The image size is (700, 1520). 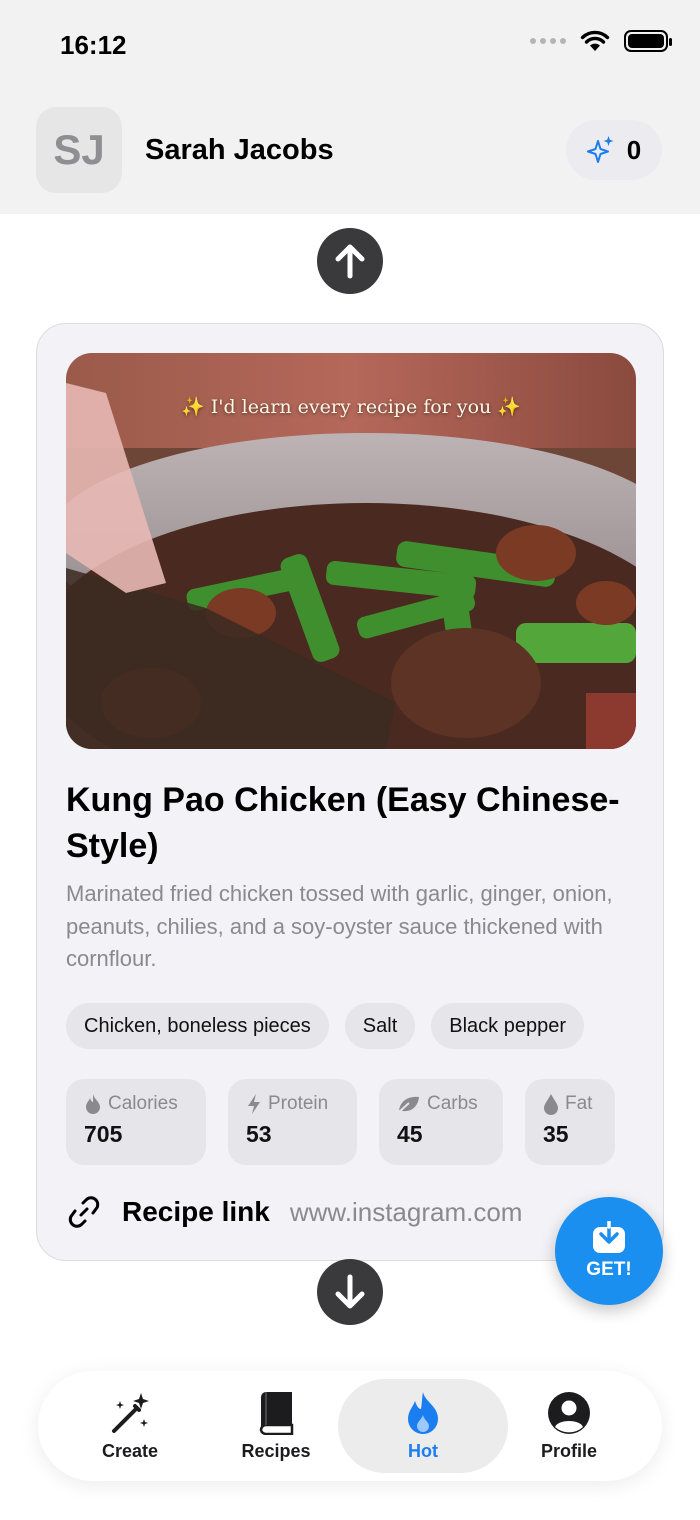 What do you see at coordinates (568, 1450) in the screenshot?
I see `tab-label: Profile` at bounding box center [568, 1450].